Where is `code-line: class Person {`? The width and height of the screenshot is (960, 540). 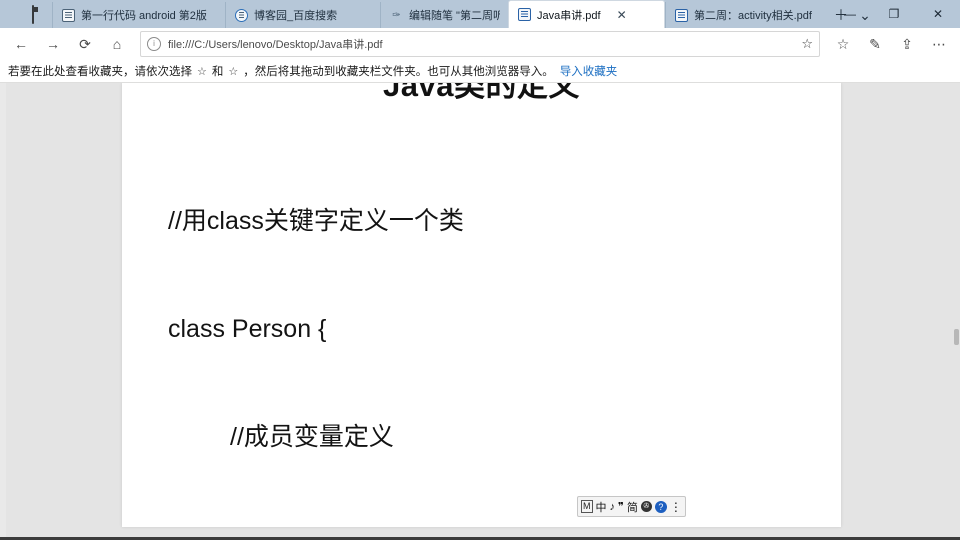
code-line: class Person { is located at coordinates (247, 329).